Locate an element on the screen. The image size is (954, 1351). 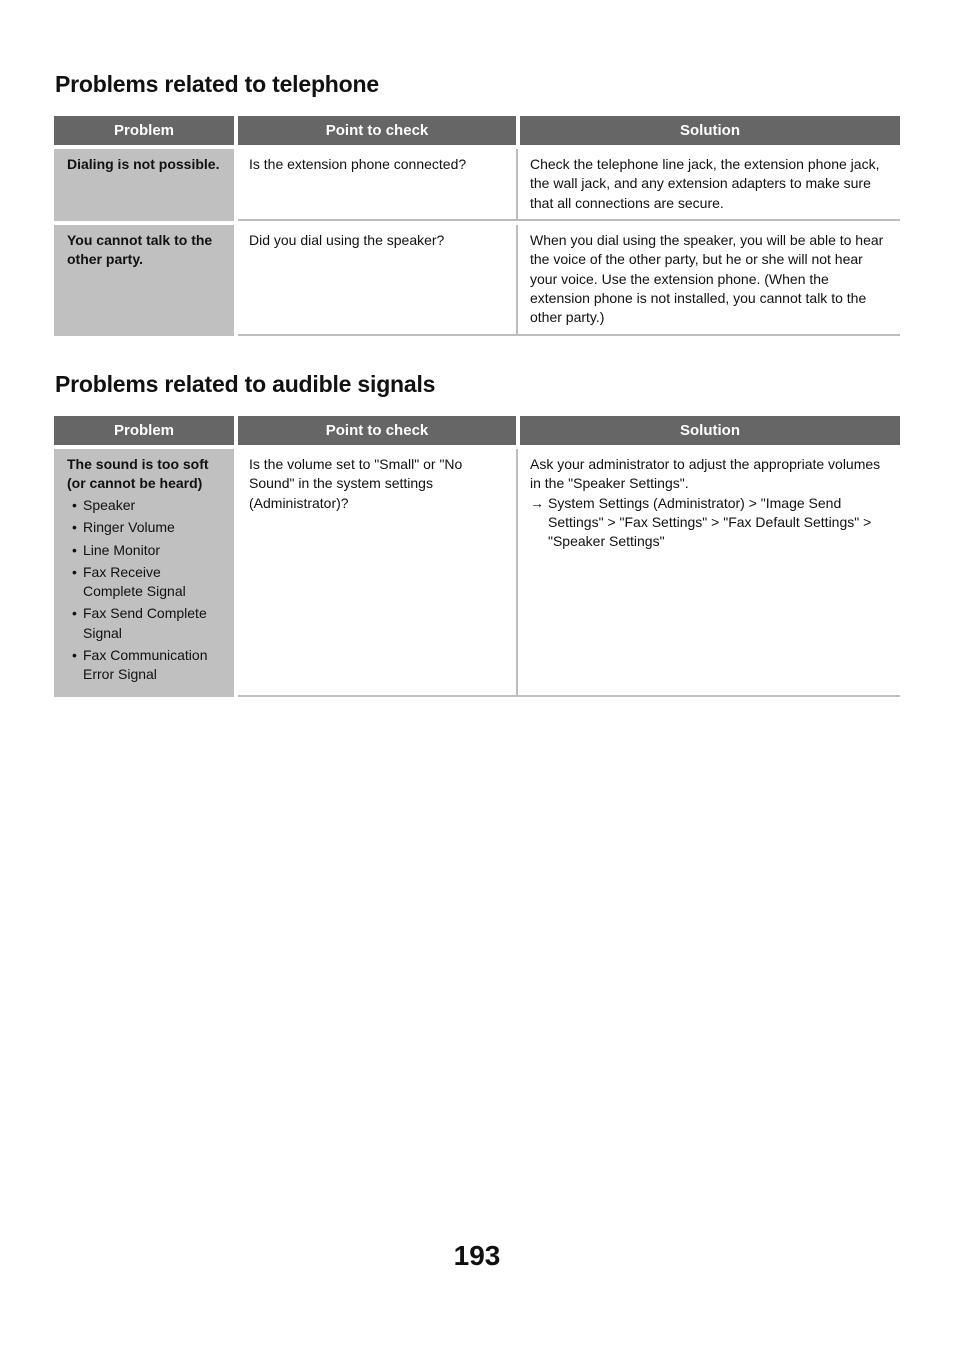
point-to-check-cell: Did you dial using the speaker? is located at coordinates (378, 280).